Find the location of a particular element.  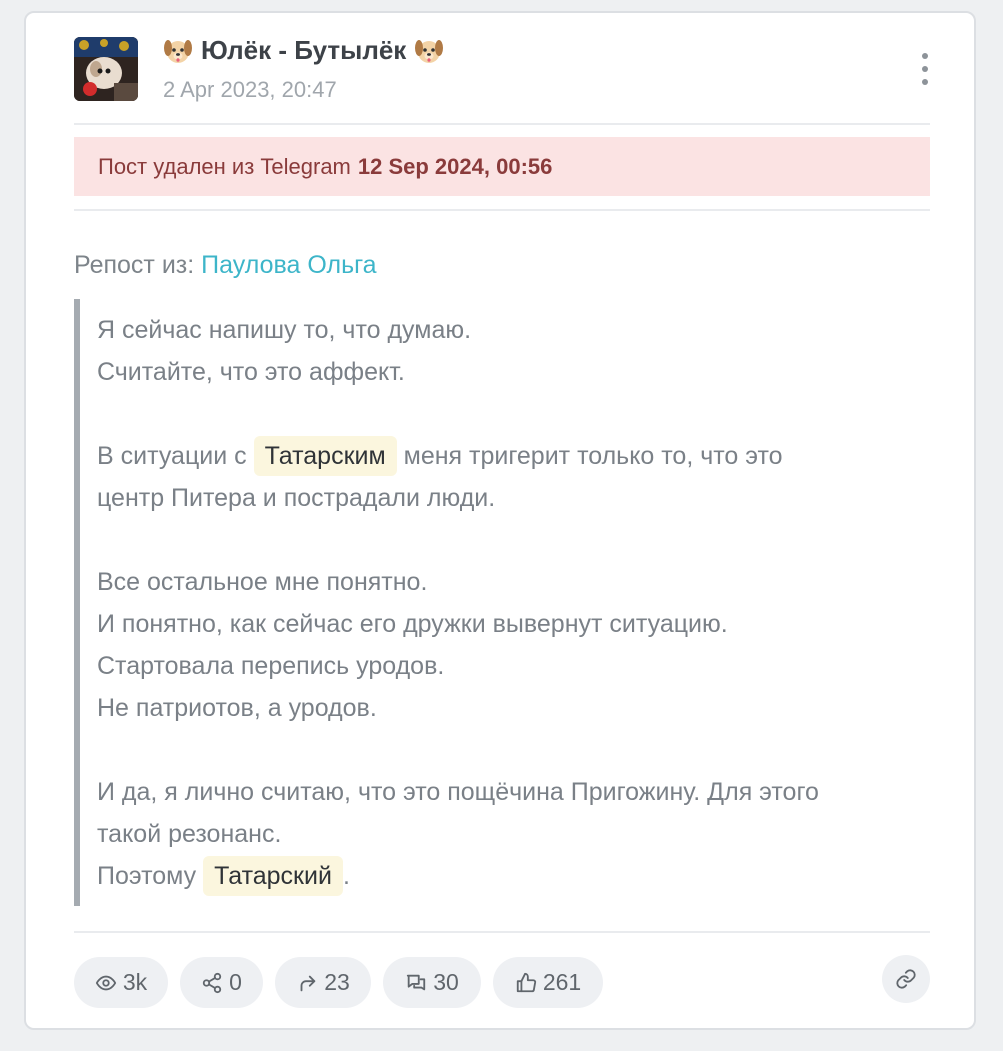

text-line: Я сейчас напишу то, что думаю. is located at coordinates (284, 330).